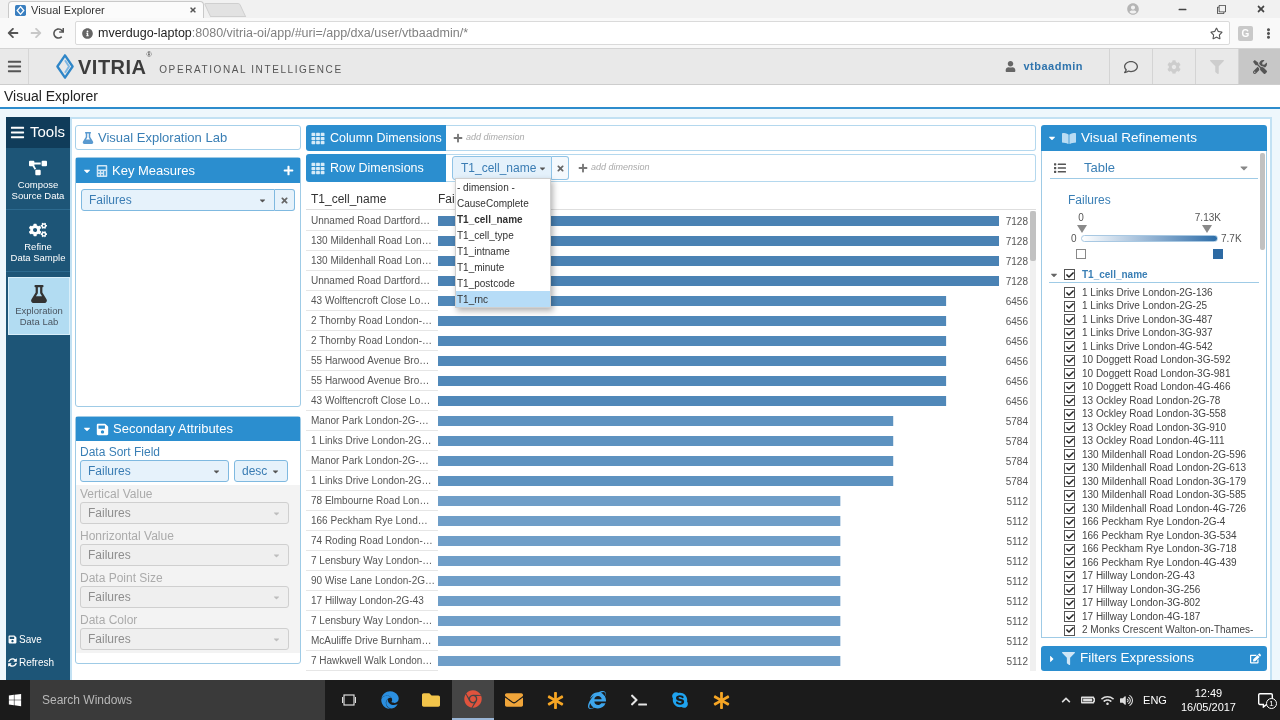 This screenshot has height=720, width=1280. I want to click on slider-handle, so click(1082, 229).